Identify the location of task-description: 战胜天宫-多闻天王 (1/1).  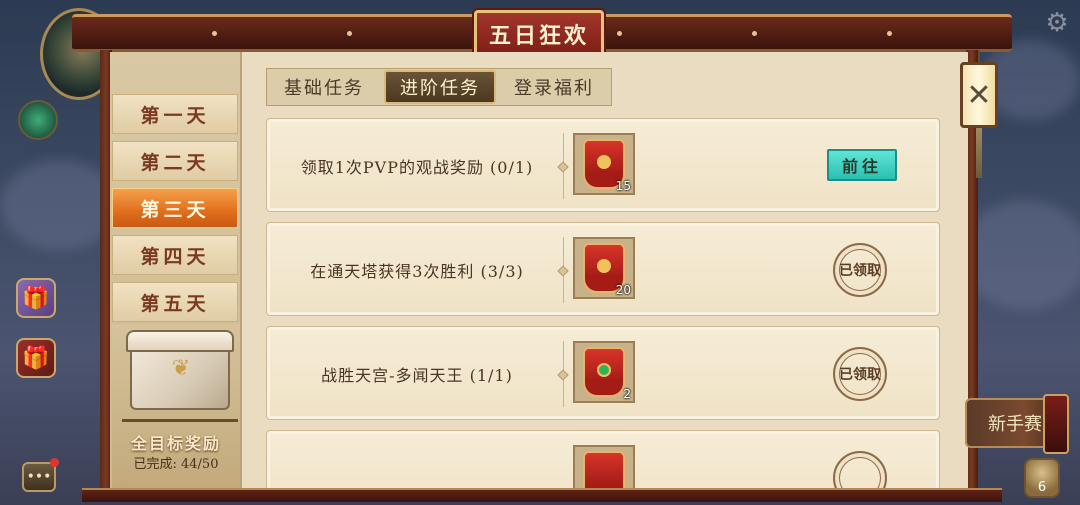
(417, 375).